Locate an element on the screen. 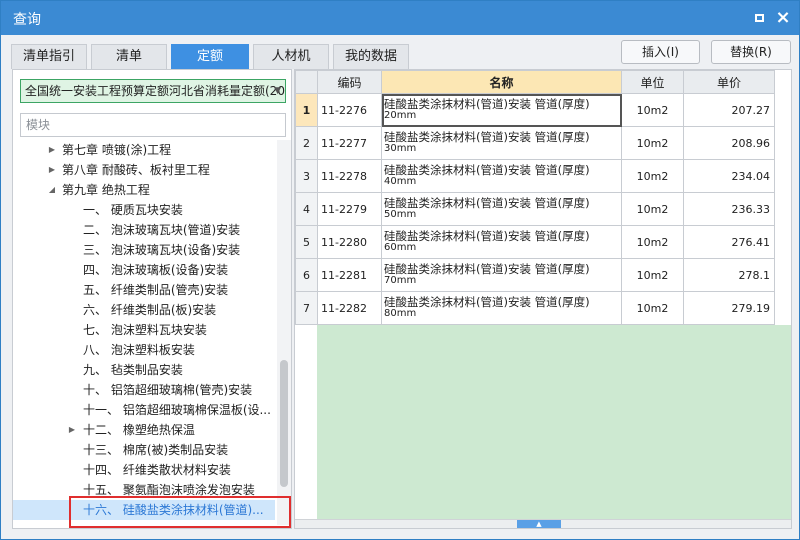 The width and height of the screenshot is (800, 540). rownum-header is located at coordinates (306, 82).